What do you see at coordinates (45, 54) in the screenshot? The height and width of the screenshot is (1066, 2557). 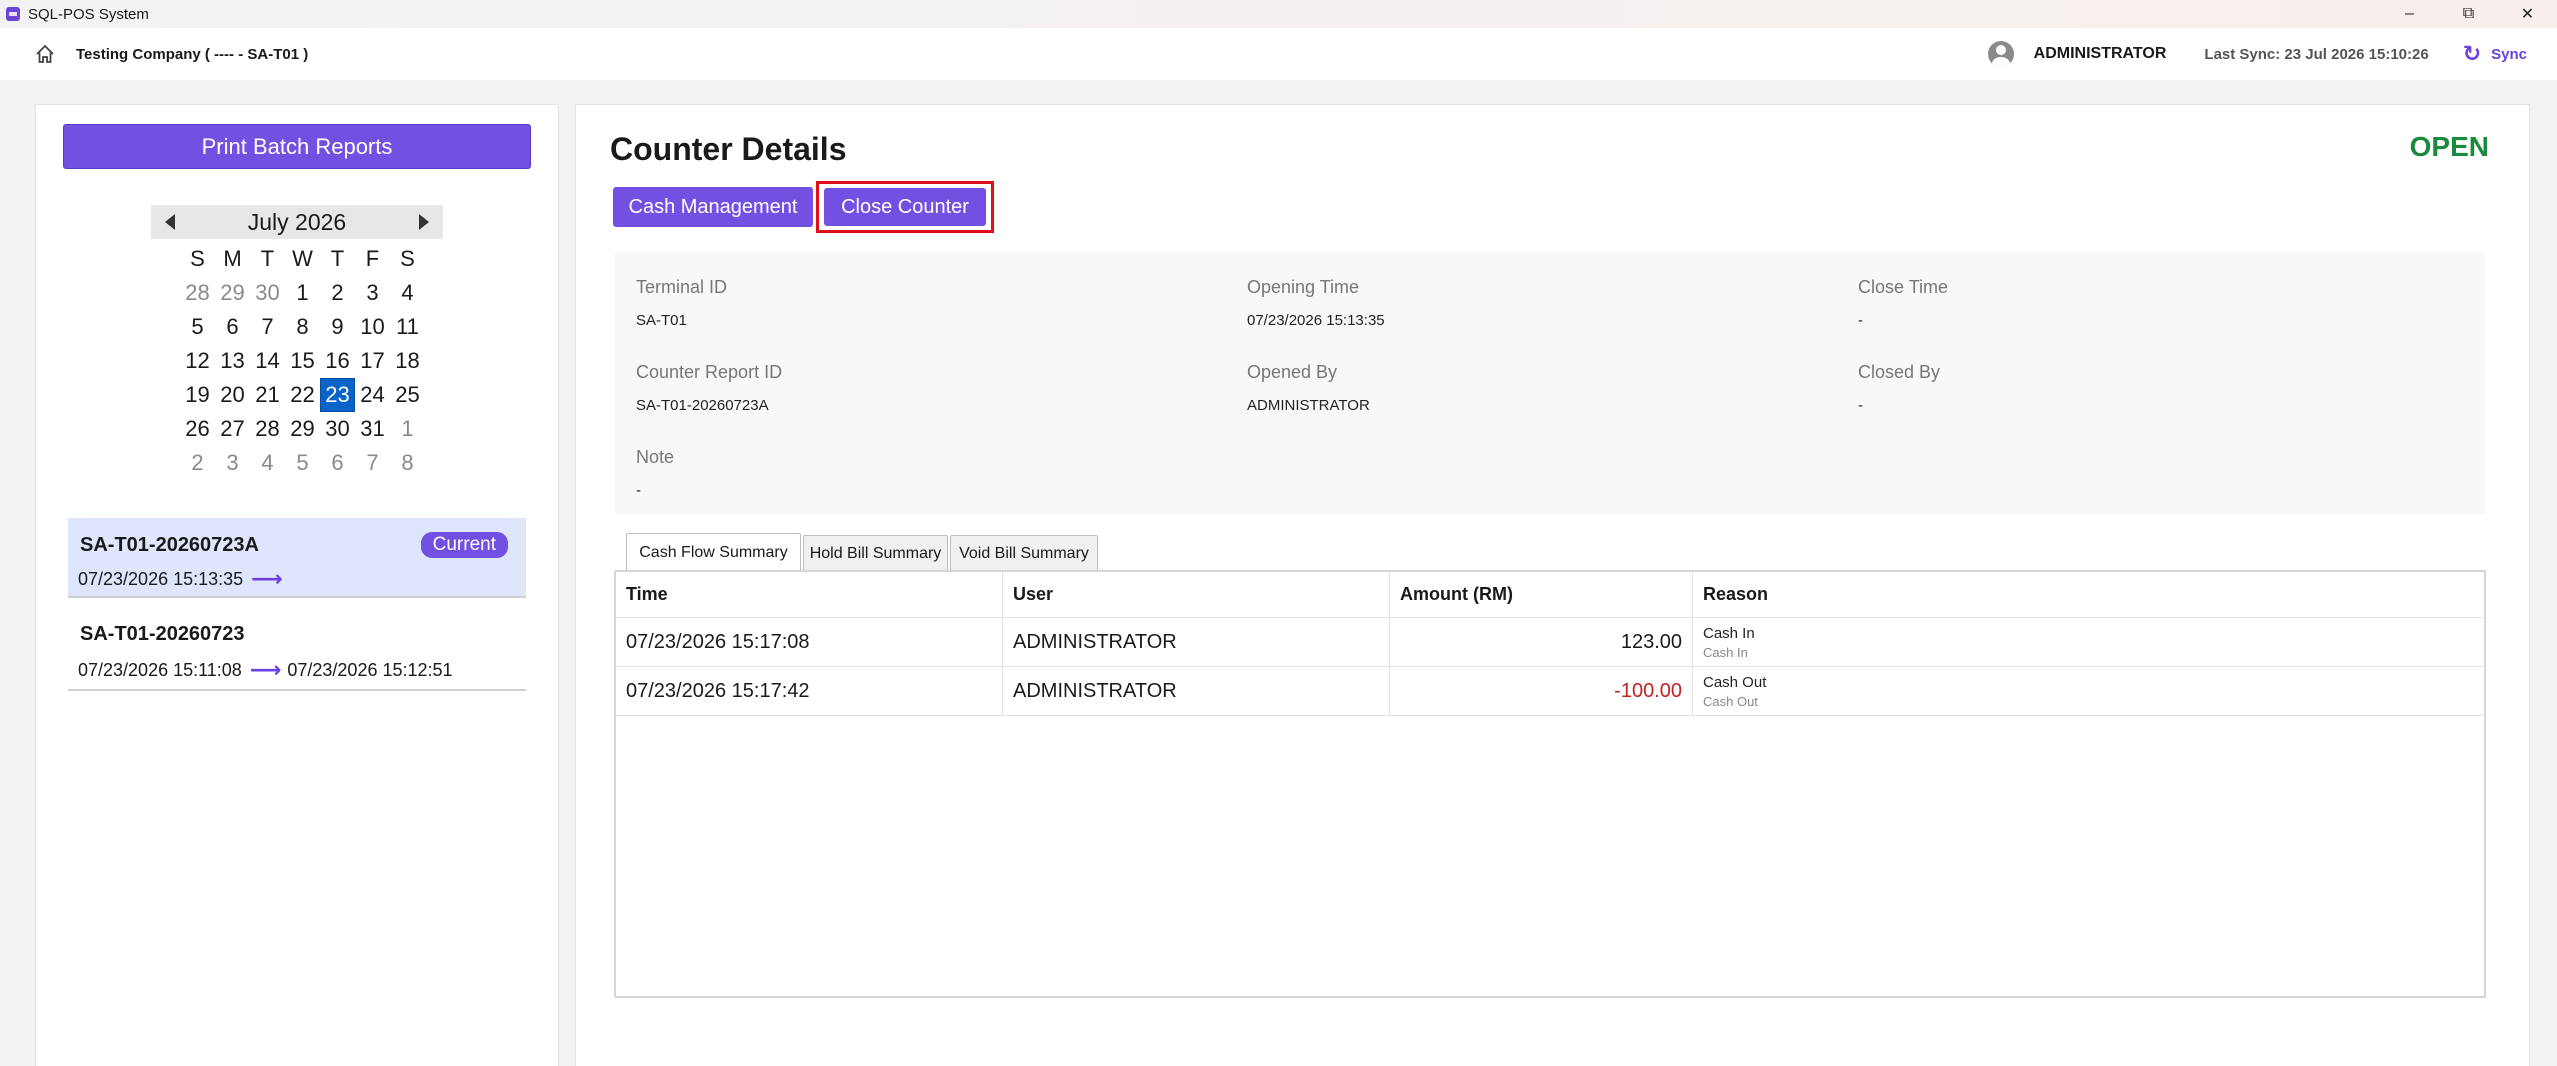 I see `home-icon` at bounding box center [45, 54].